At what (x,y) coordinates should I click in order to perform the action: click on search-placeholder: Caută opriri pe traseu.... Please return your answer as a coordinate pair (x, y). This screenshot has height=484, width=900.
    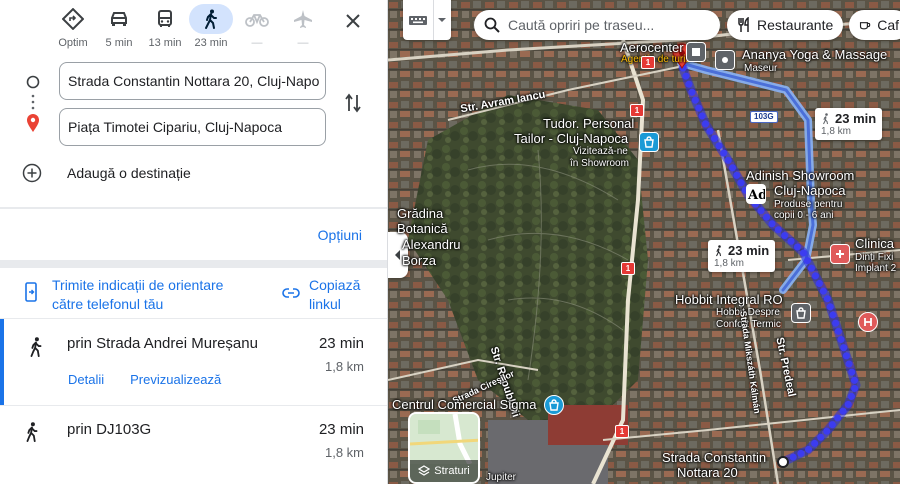
    Looking at the image, I should click on (581, 25).